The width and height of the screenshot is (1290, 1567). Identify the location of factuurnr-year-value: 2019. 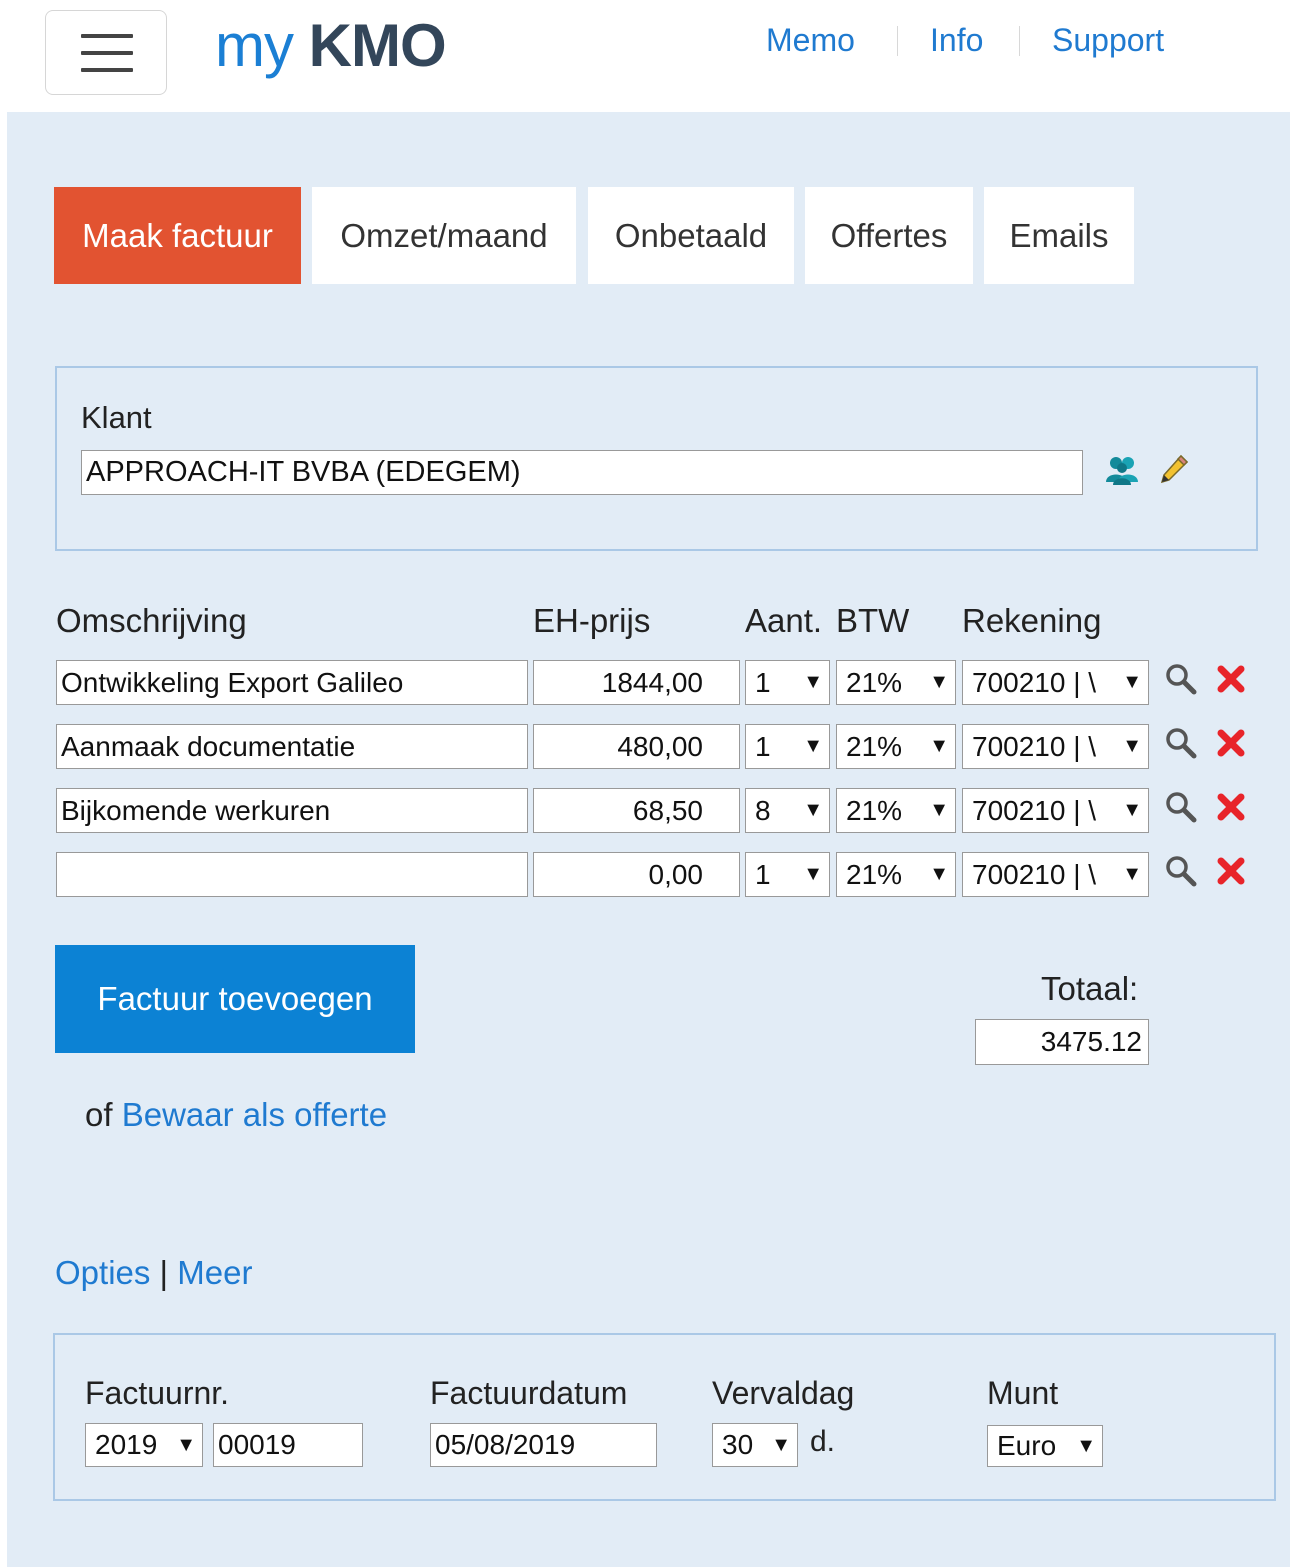
(126, 1444).